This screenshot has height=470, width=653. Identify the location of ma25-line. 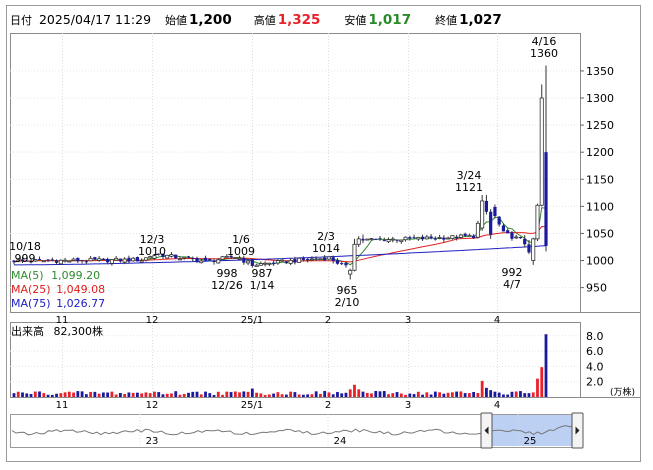
(280, 244).